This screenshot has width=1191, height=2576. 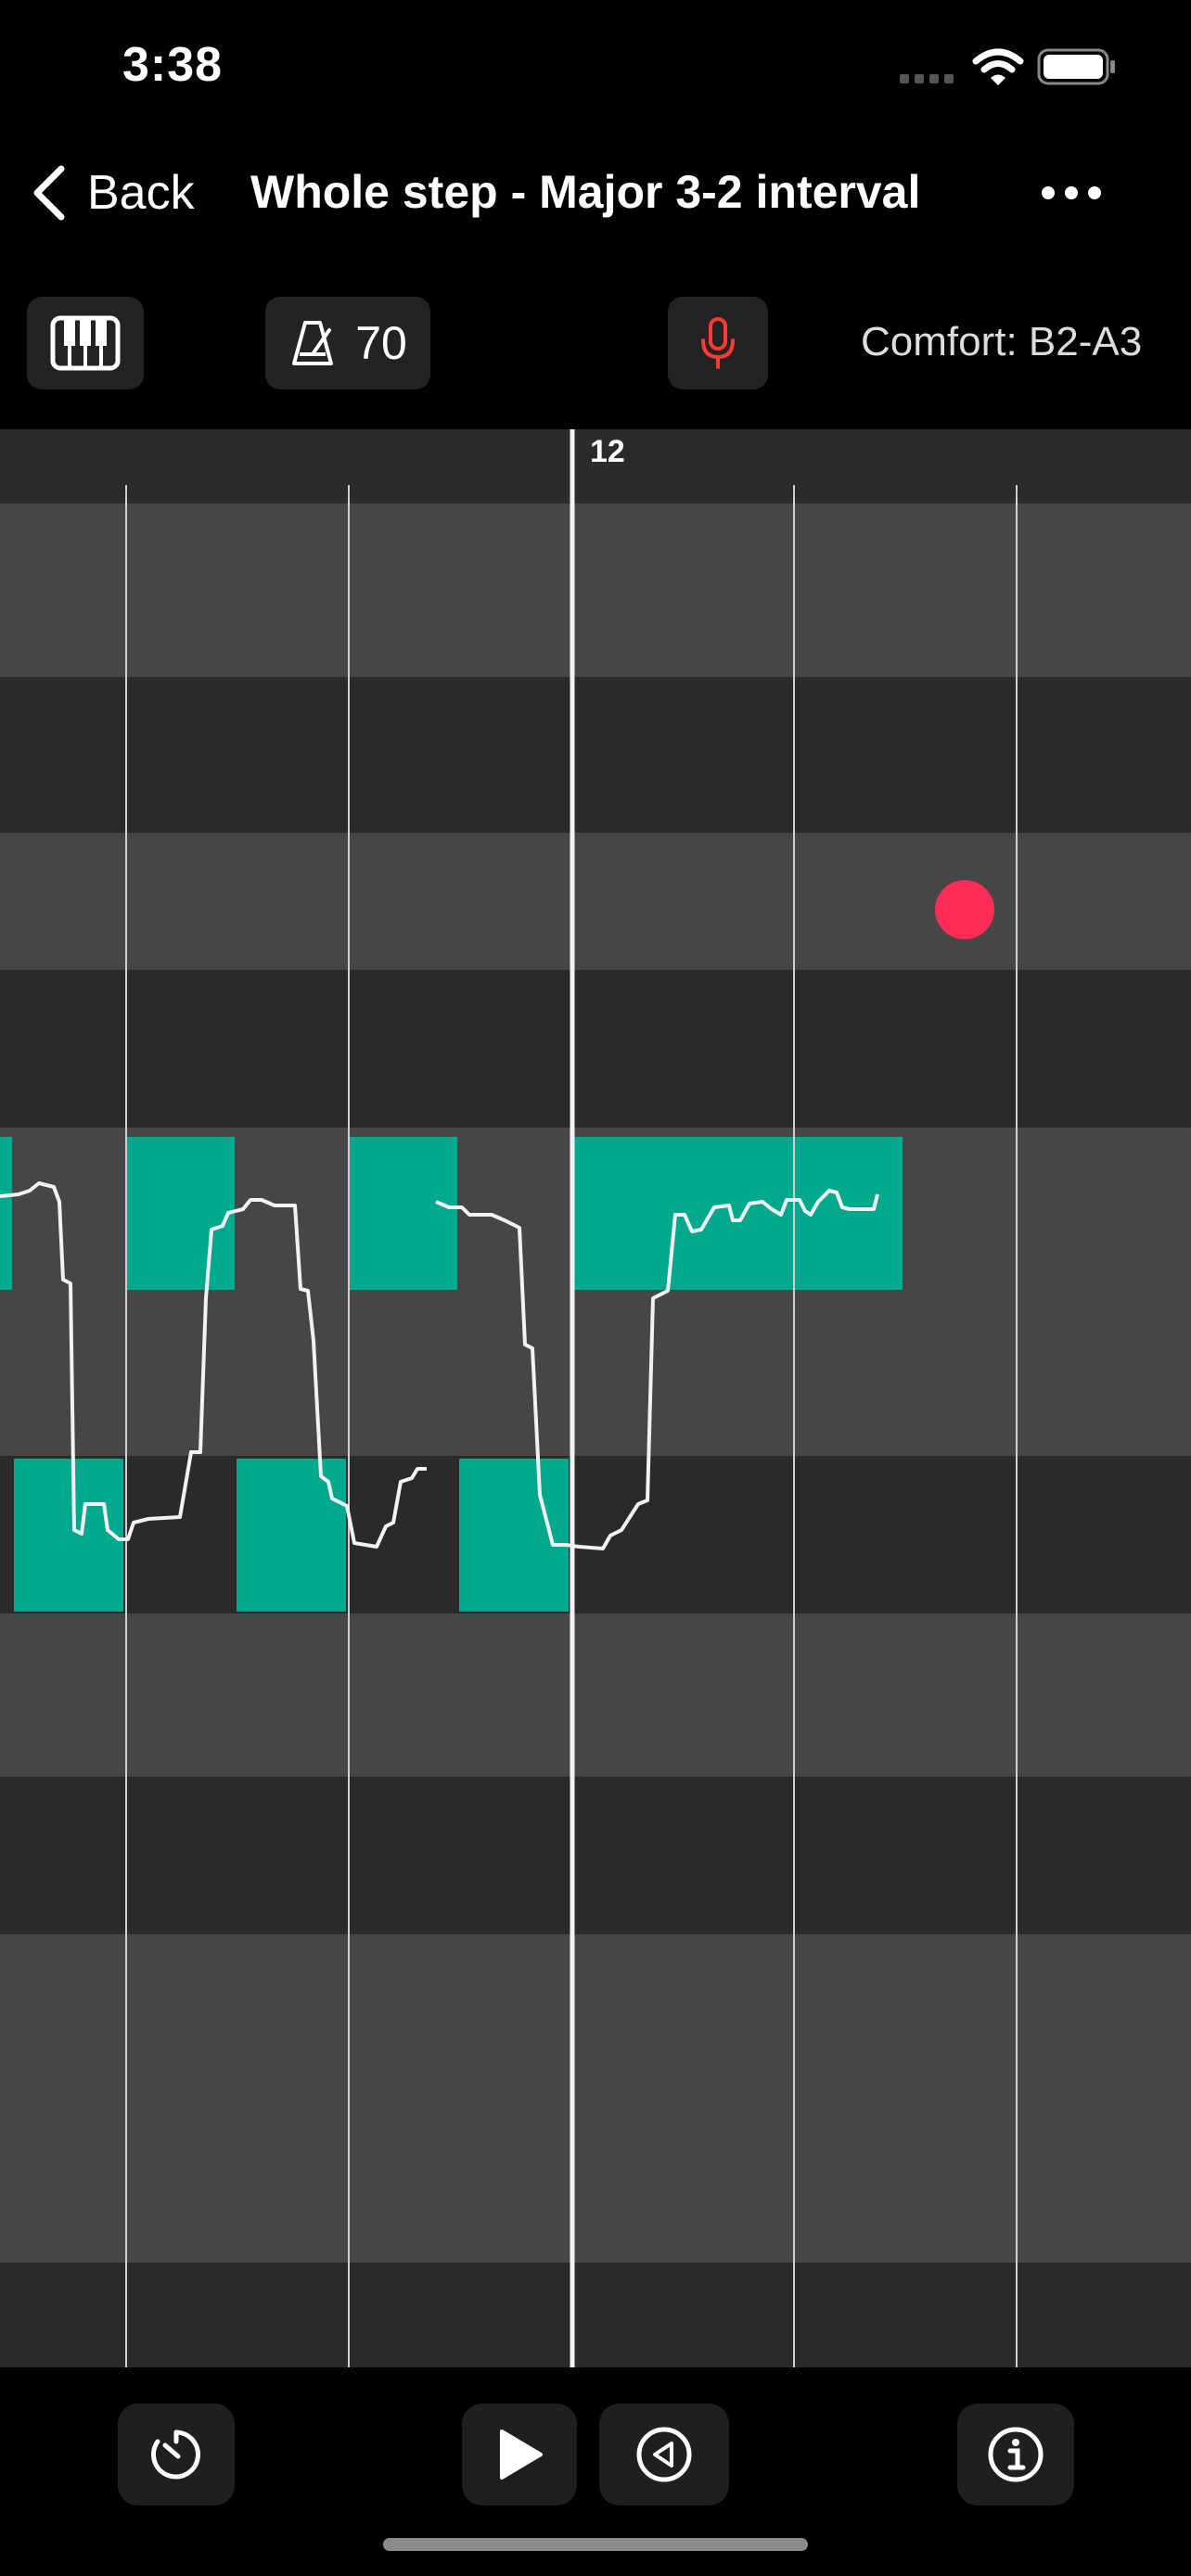 What do you see at coordinates (141, 193) in the screenshot?
I see `back-label: Back` at bounding box center [141, 193].